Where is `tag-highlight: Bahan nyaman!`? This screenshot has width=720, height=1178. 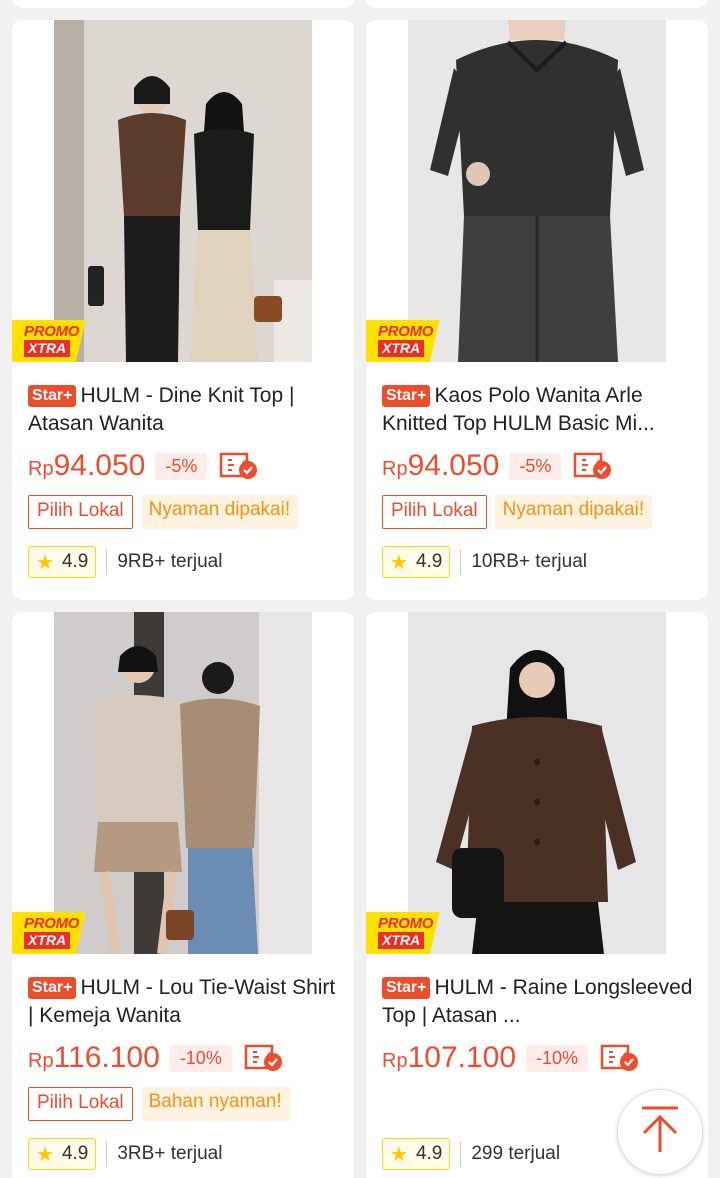 tag-highlight: Bahan nyaman! is located at coordinates (215, 1104).